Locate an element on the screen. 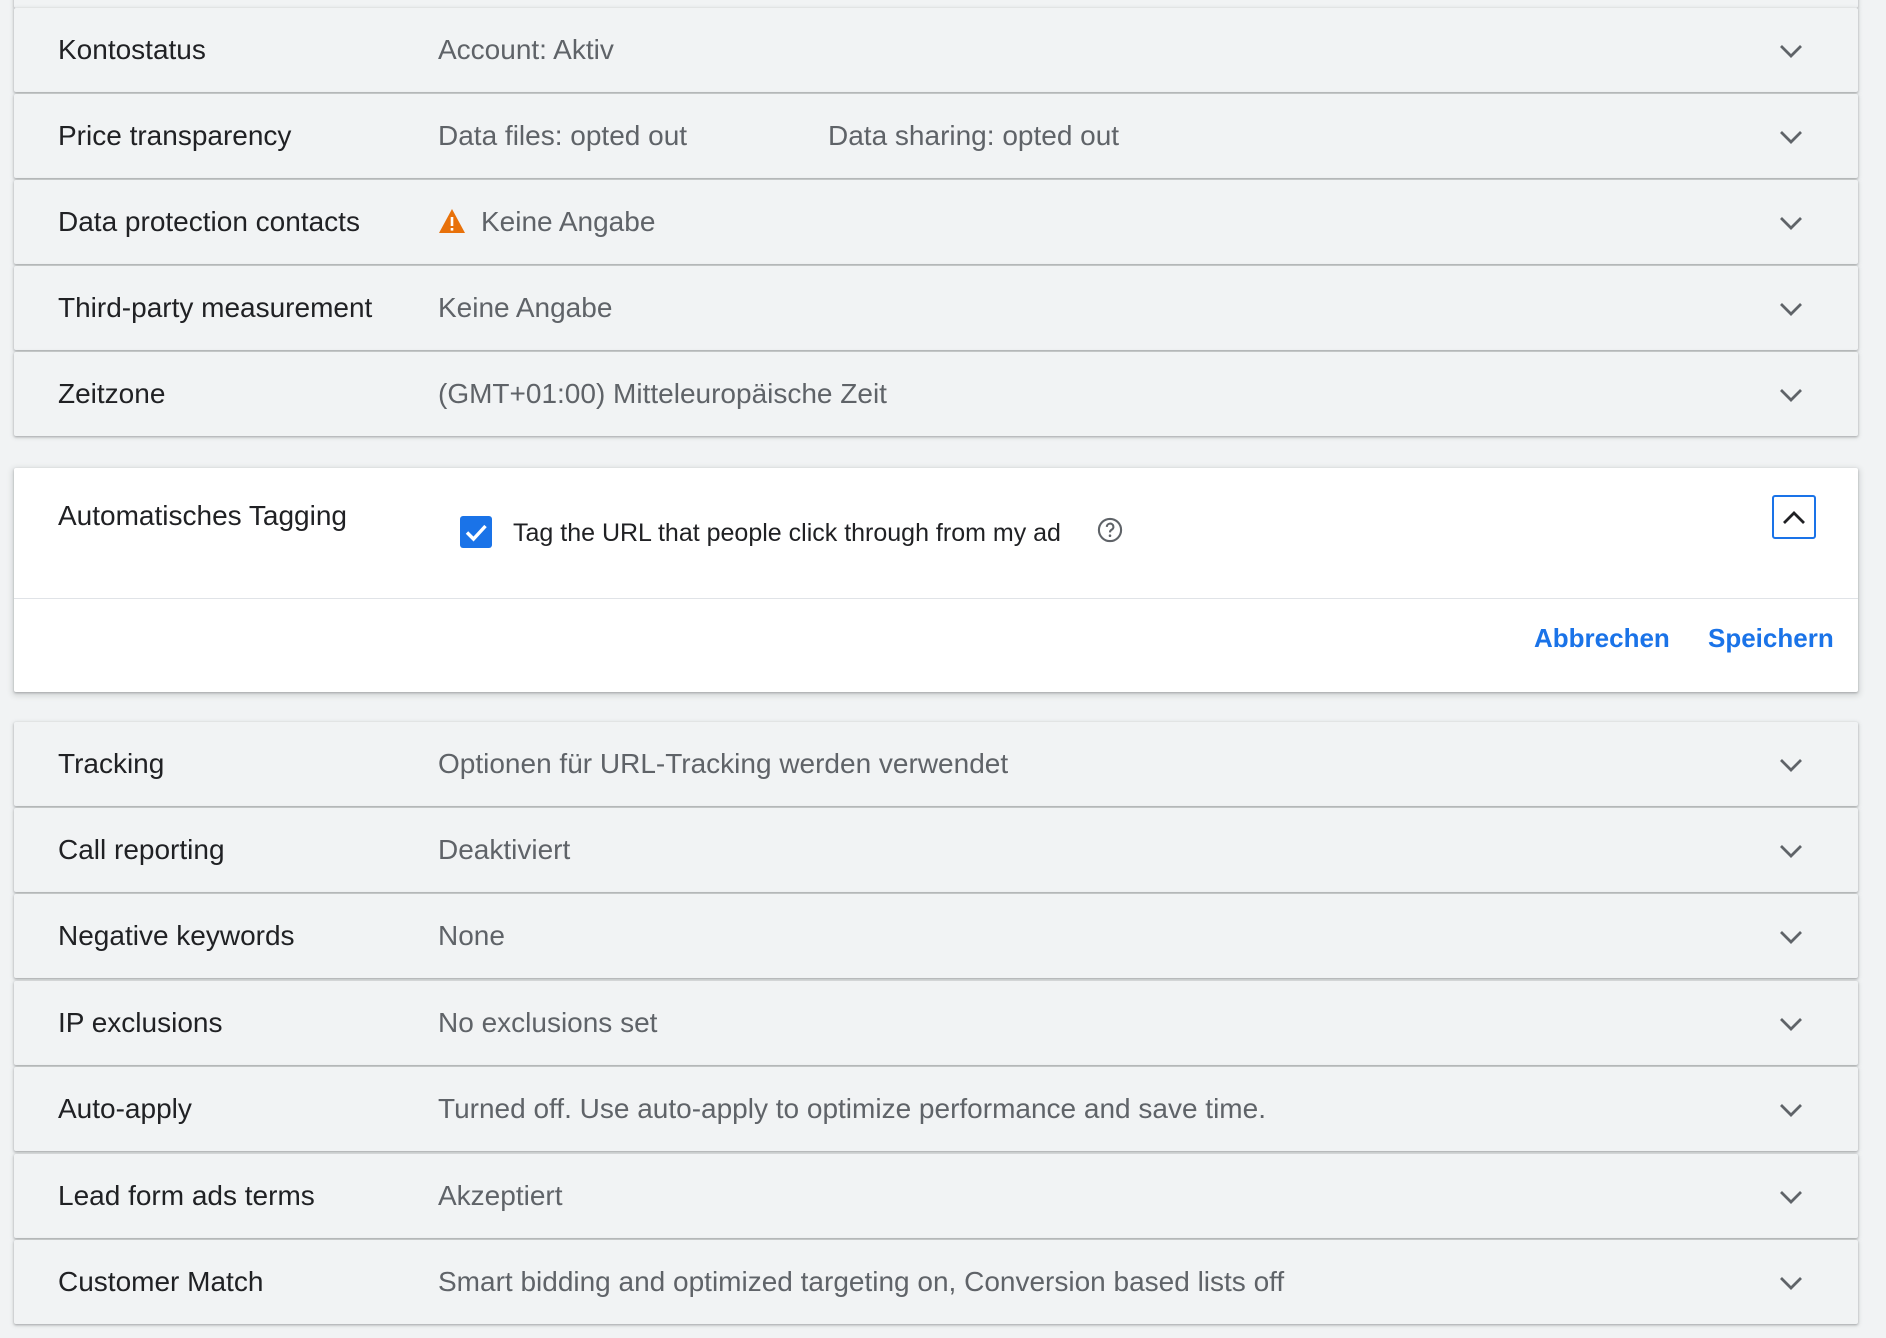 This screenshot has height=1338, width=1886. previous-setting-row is located at coordinates (936, 4).